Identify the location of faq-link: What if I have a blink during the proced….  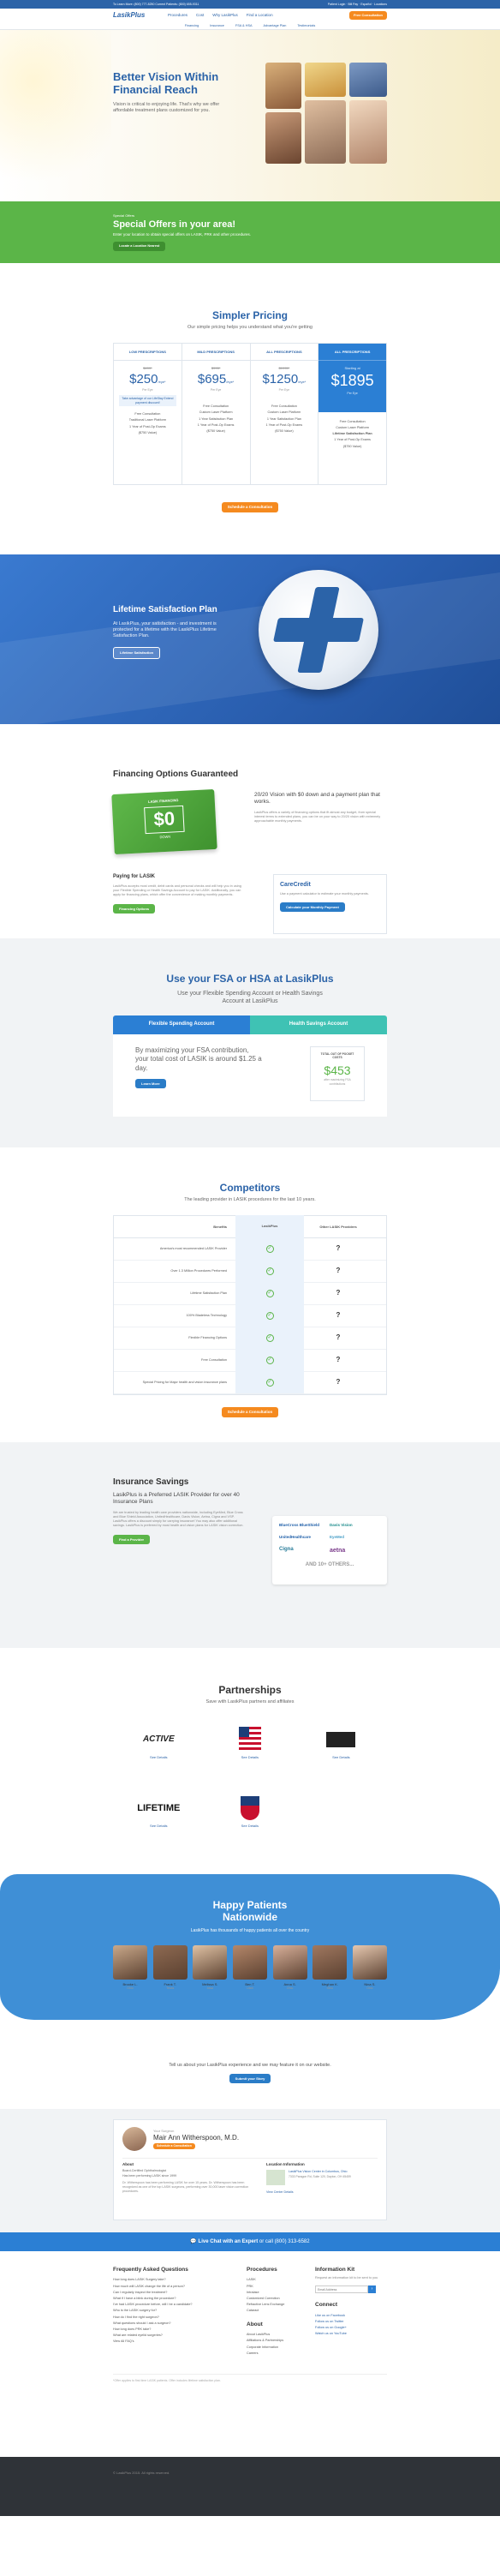
(180, 2299).